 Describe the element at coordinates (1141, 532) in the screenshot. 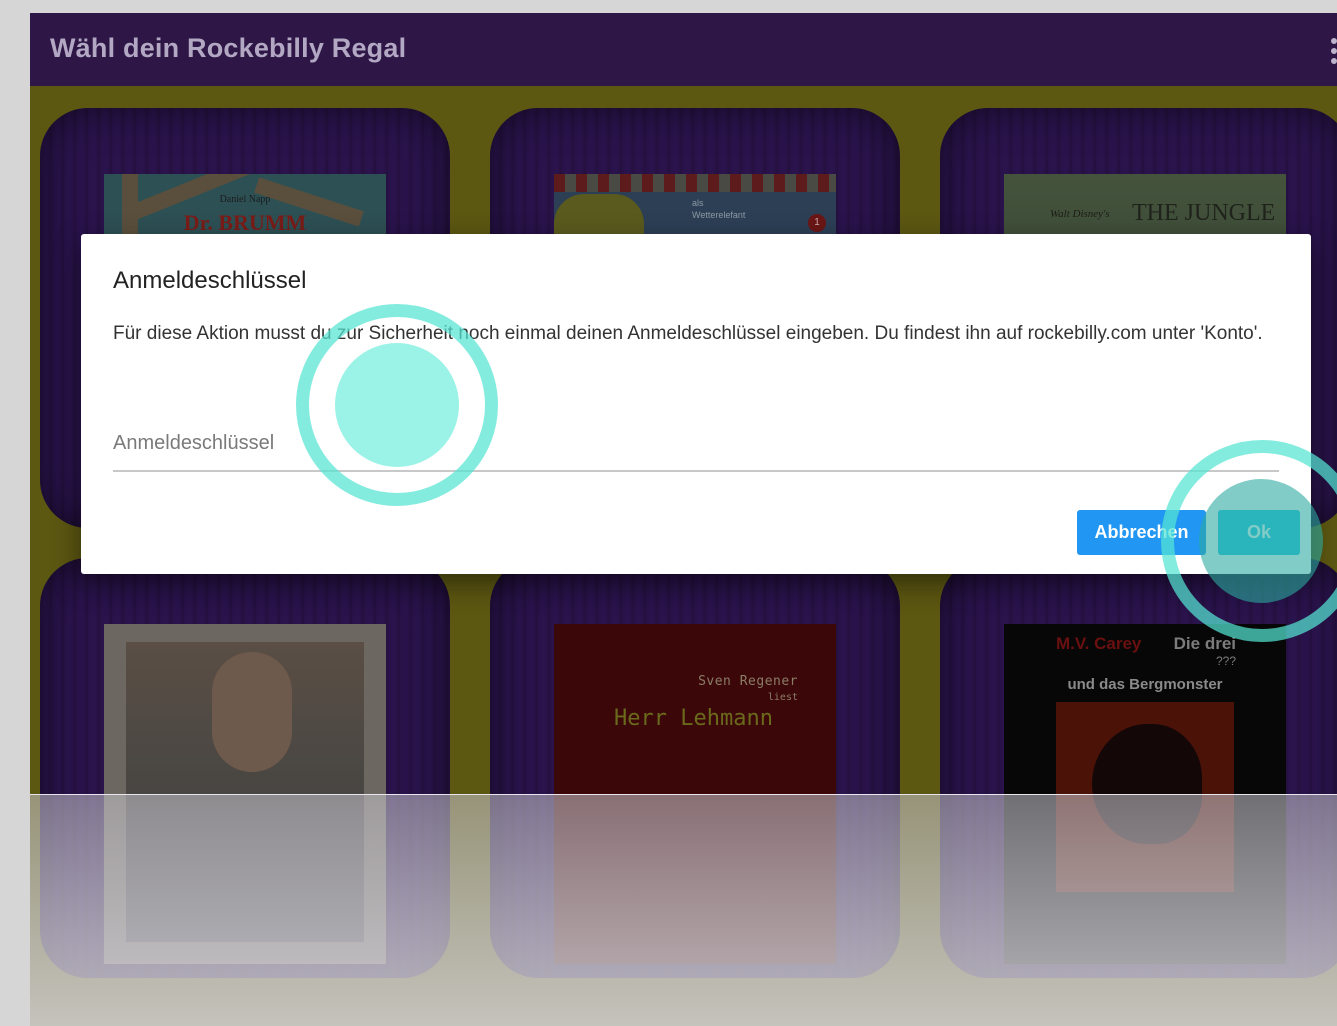

I see `cancel-button: Abbrechen` at that location.